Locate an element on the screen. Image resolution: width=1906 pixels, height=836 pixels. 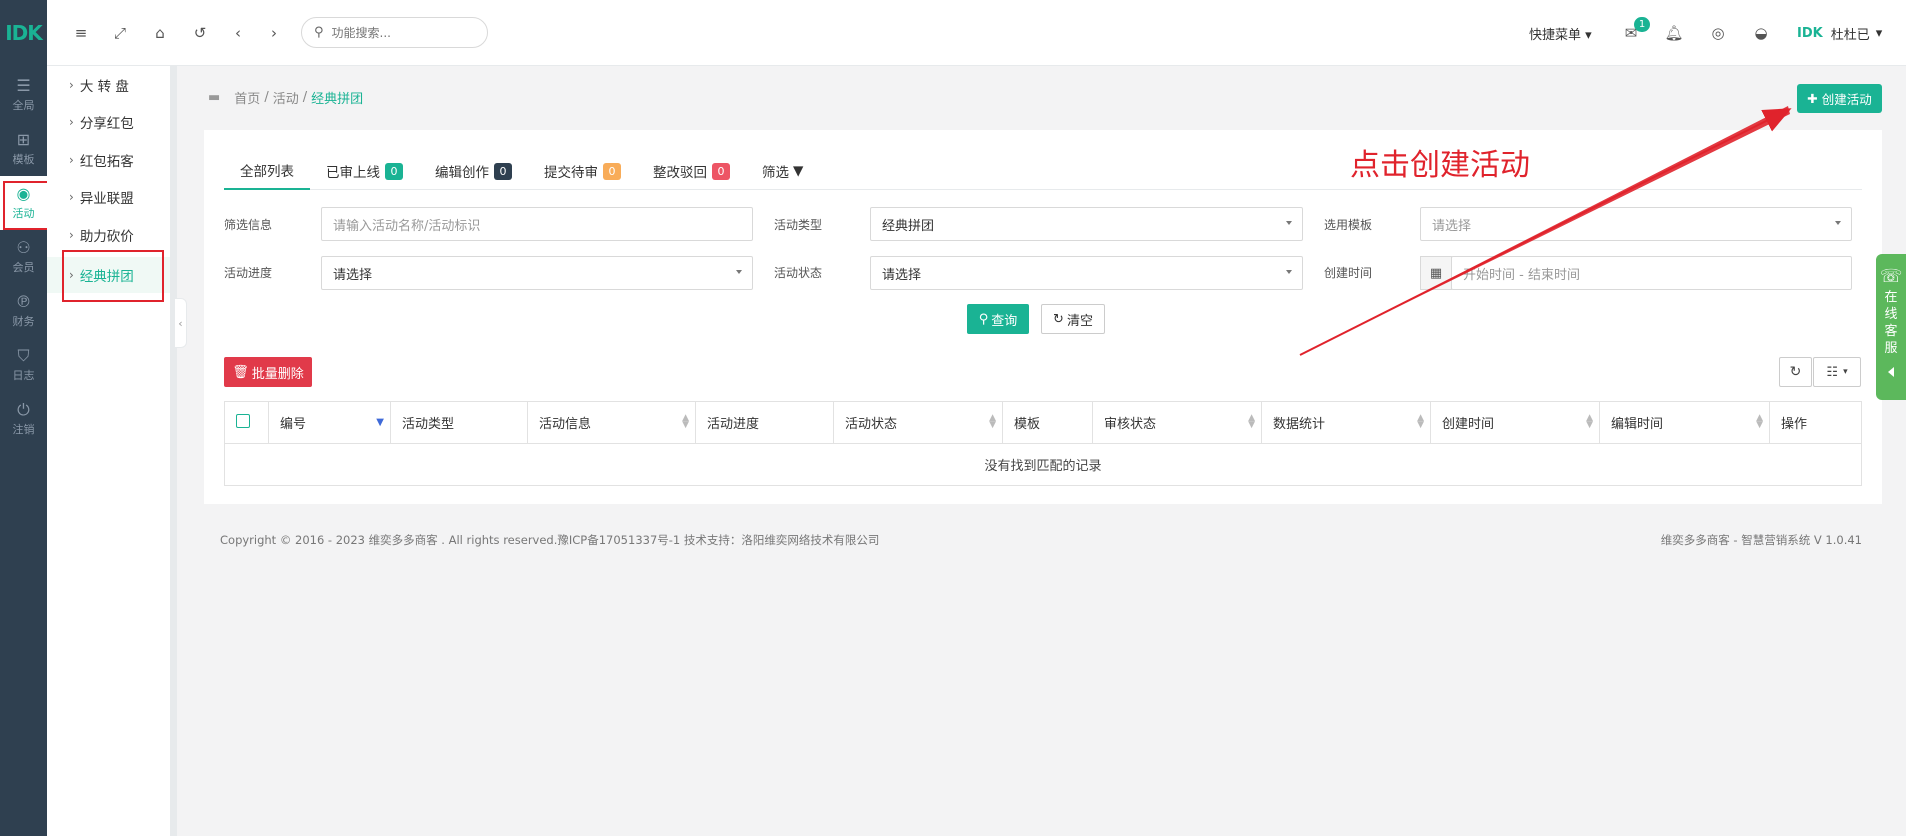
template-select: 请选择 is located at coordinates (1636, 224).